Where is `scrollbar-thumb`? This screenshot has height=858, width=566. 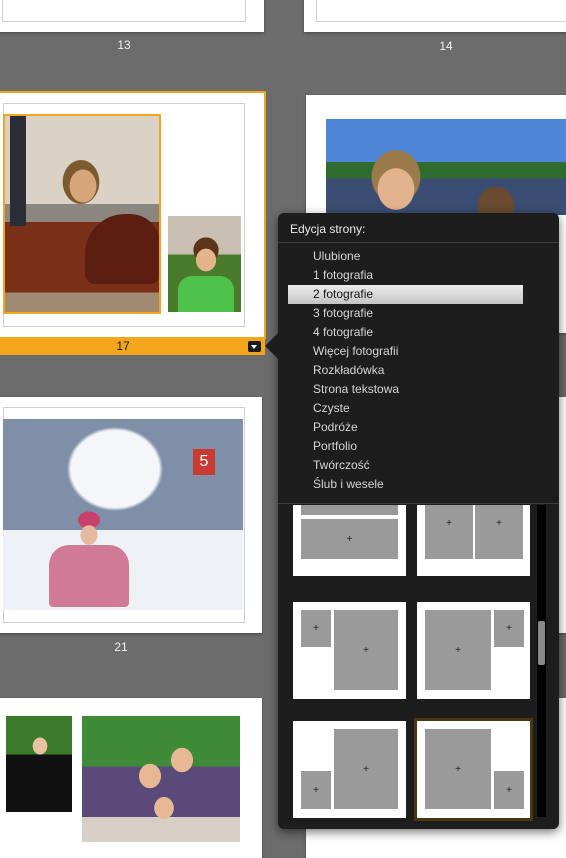
scrollbar-thumb is located at coordinates (541, 643).